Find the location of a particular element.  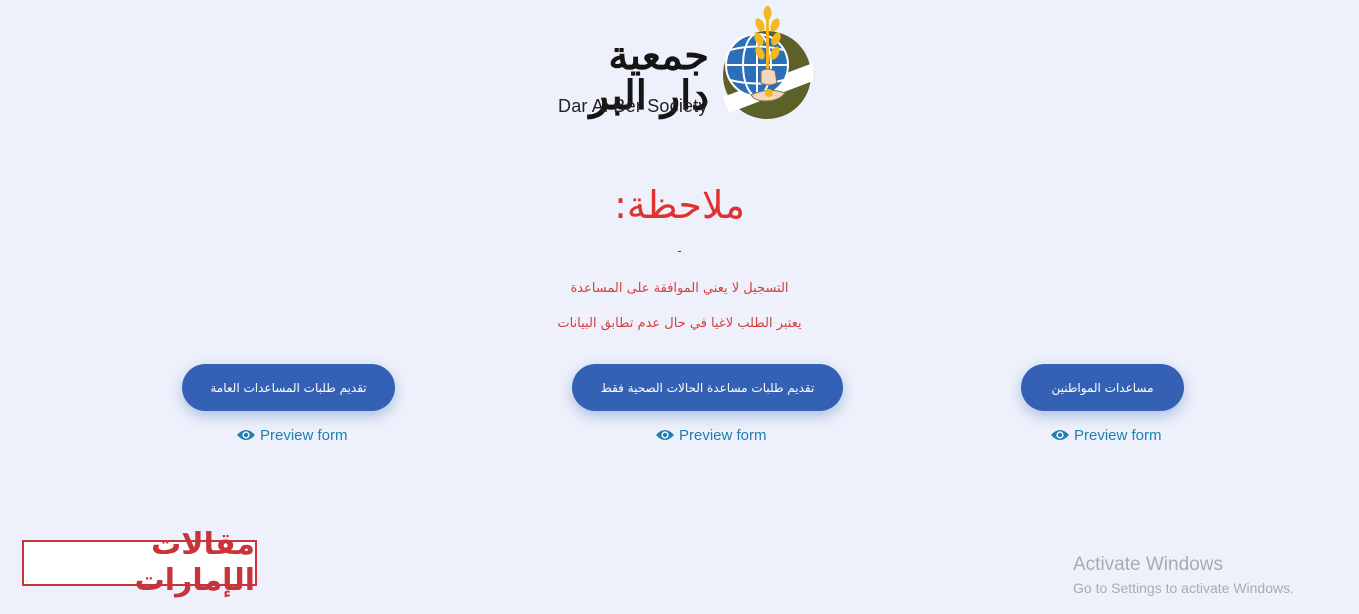

society-logo: جمعية دار البر Dar Al Ber Society is located at coordinates (686, 61).